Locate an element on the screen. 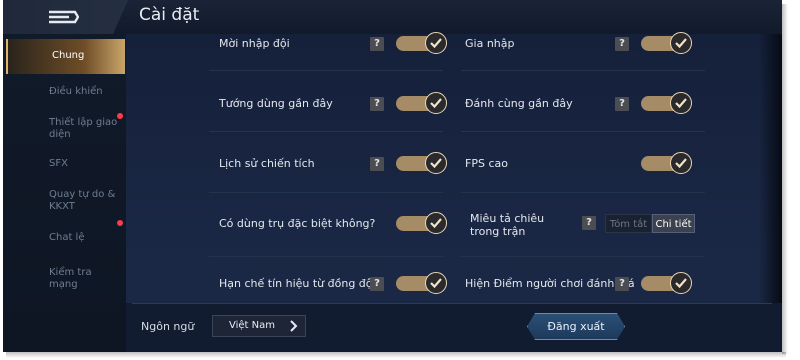 The image size is (800, 360). sidebar-item-label: Chung is located at coordinates (68, 55).